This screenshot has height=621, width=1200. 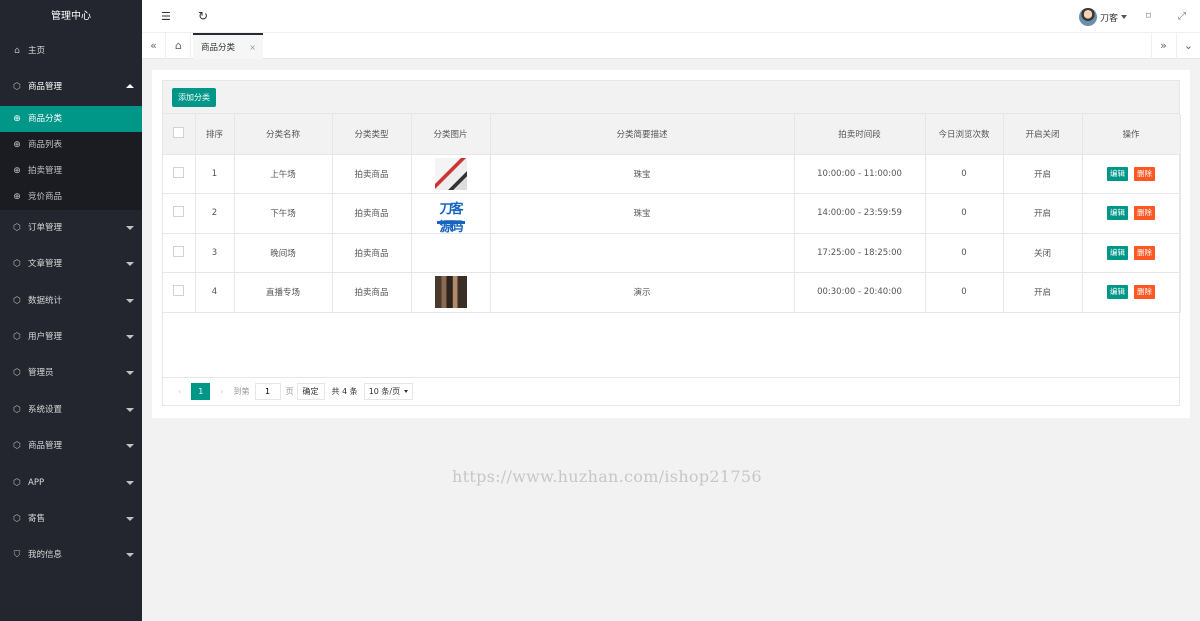 I want to click on sidebar-item-my-info: ⛉ 我的信息, so click(x=71, y=555).